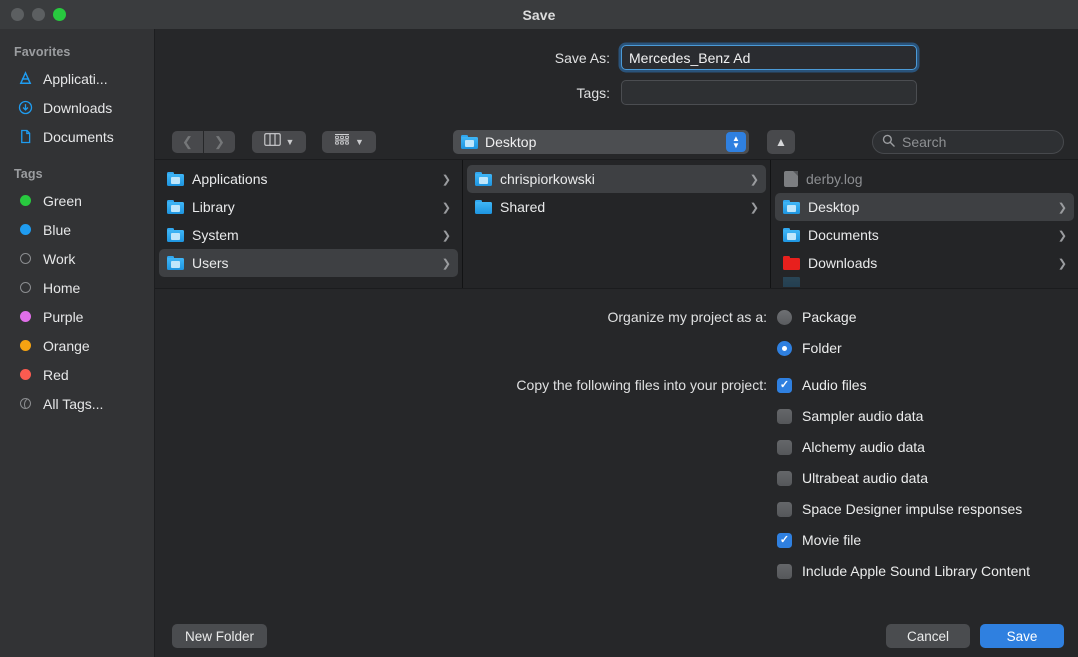 This screenshot has width=1078, height=657. Describe the element at coordinates (77, 200) in the screenshot. I see `sidebar-tag-green: Green` at that location.